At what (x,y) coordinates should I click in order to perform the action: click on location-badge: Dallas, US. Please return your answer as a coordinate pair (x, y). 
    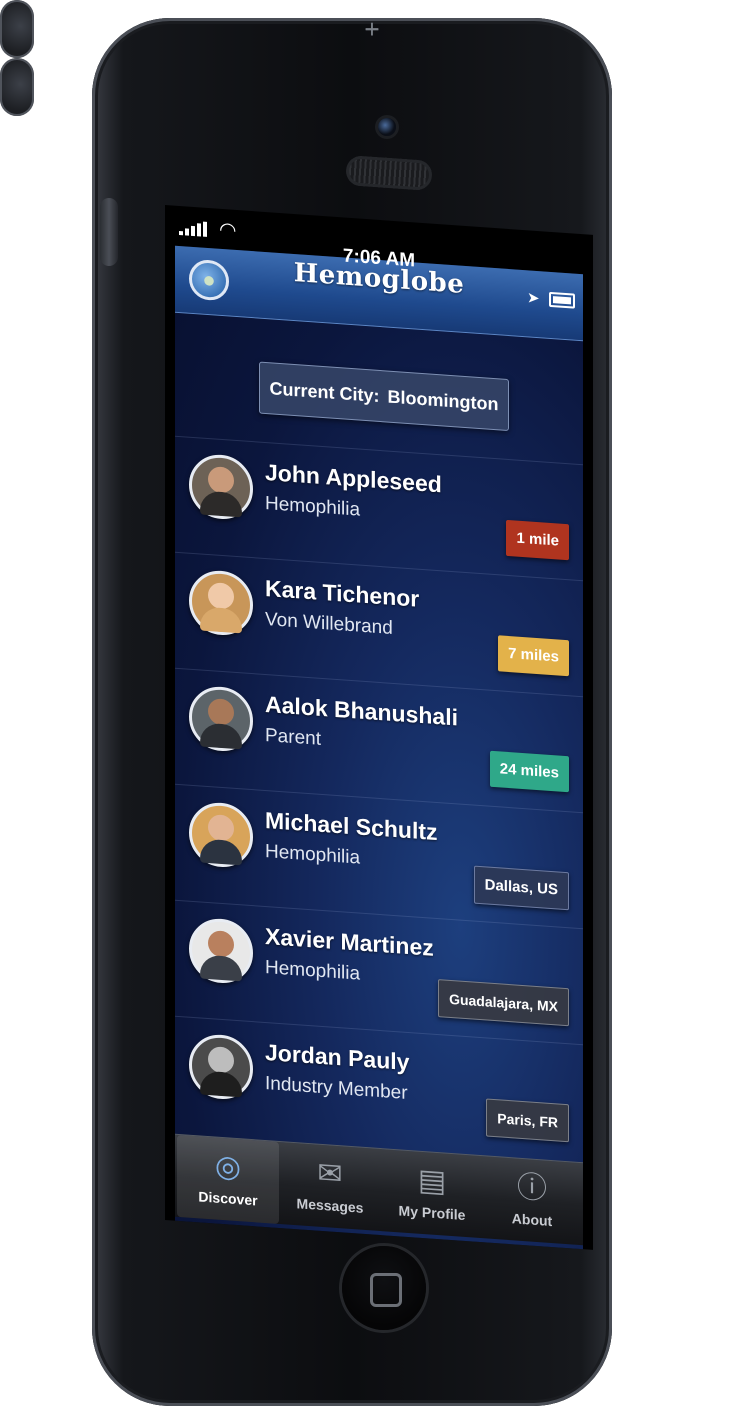
    Looking at the image, I should click on (521, 888).